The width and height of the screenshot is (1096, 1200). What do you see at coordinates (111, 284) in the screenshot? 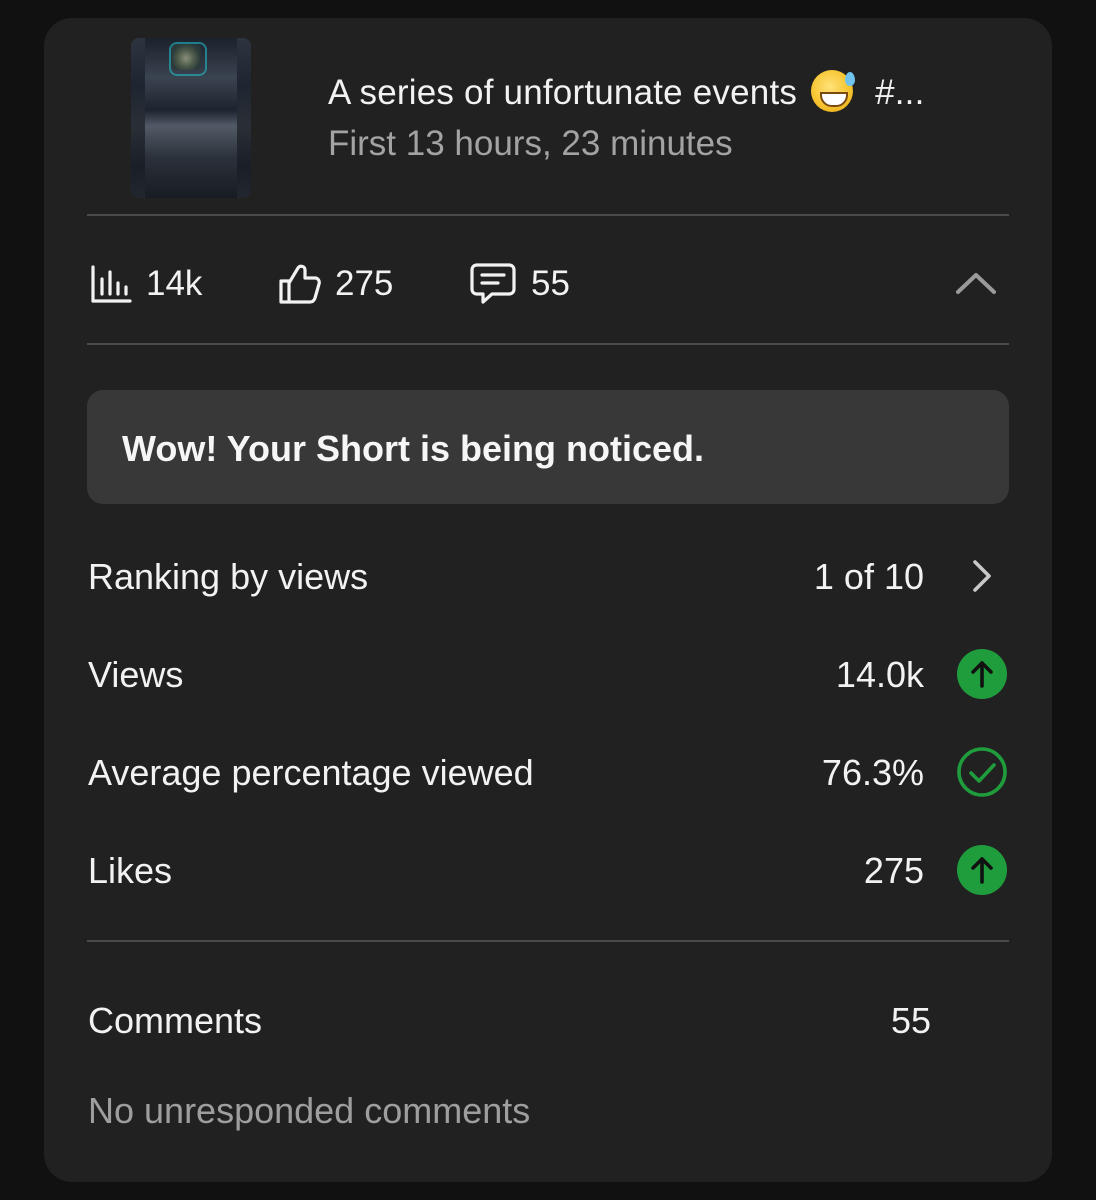
I see `bar-chart-icon` at bounding box center [111, 284].